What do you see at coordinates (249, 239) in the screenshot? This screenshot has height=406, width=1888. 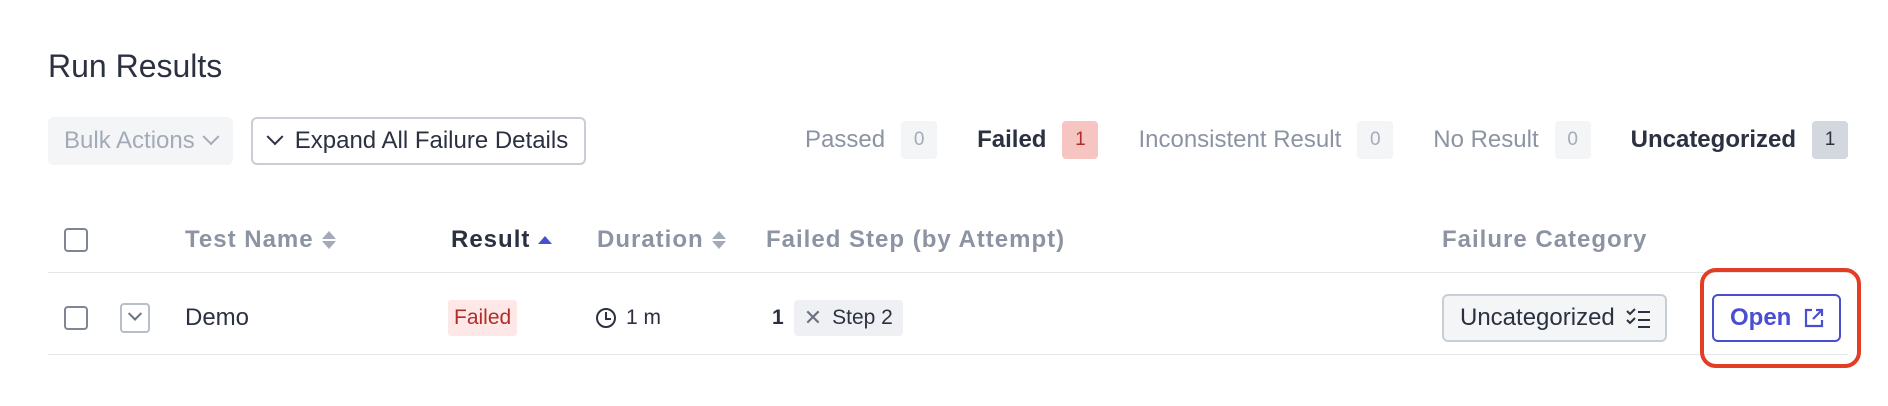 I see `column-label: Test Name` at bounding box center [249, 239].